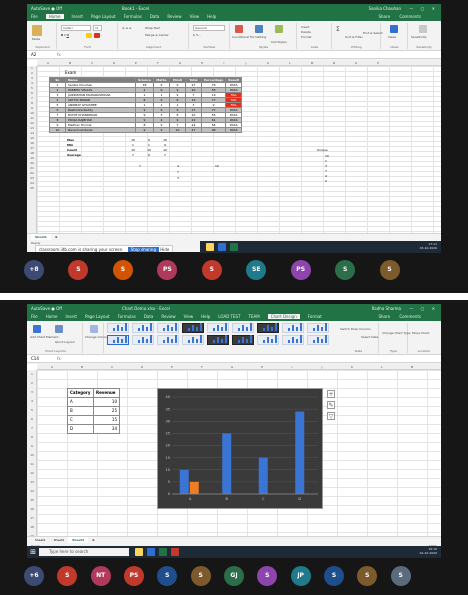  I want to click on comments-button: Comments, so click(410, 16).